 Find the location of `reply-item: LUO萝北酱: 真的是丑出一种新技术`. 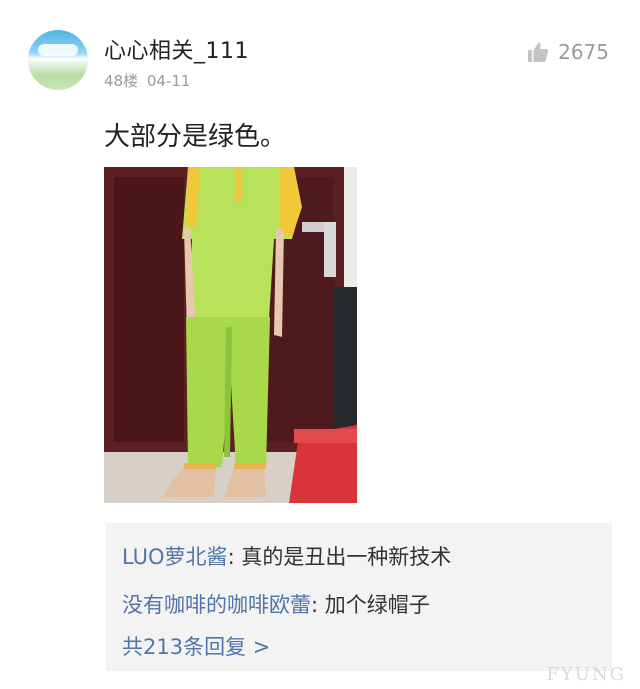

reply-item: LUO萝北酱: 真的是丑出一种新技术 is located at coordinates (286, 556).